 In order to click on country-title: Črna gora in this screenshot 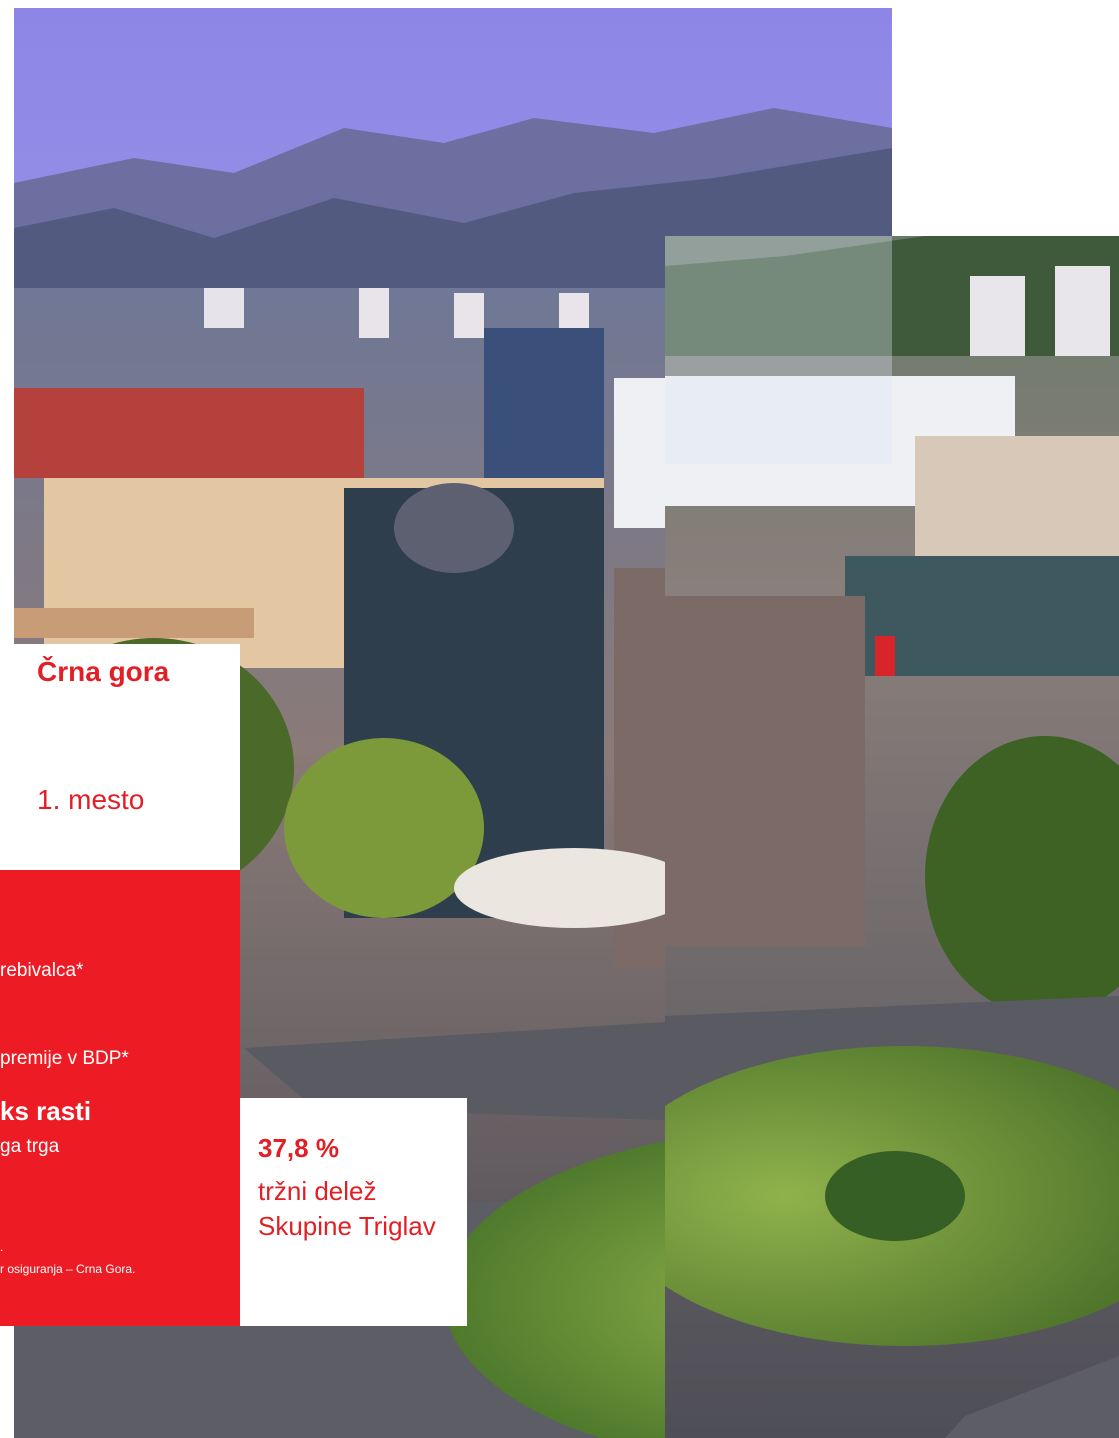, I will do `click(103, 671)`.